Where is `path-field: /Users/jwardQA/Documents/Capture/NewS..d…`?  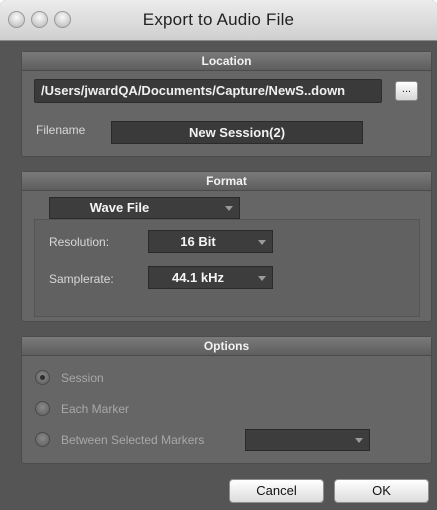
path-field: /Users/jwardQA/Documents/Capture/NewS..d… is located at coordinates (208, 91).